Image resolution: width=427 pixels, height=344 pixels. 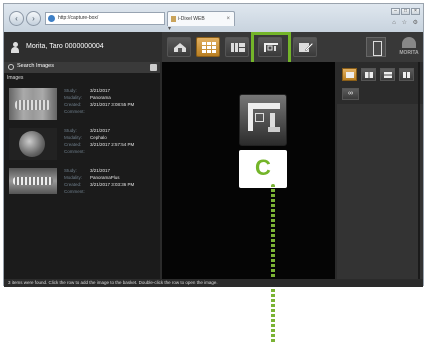 I want to click on browser-tab: i-Dixel WEB ×, so click(x=201, y=18).